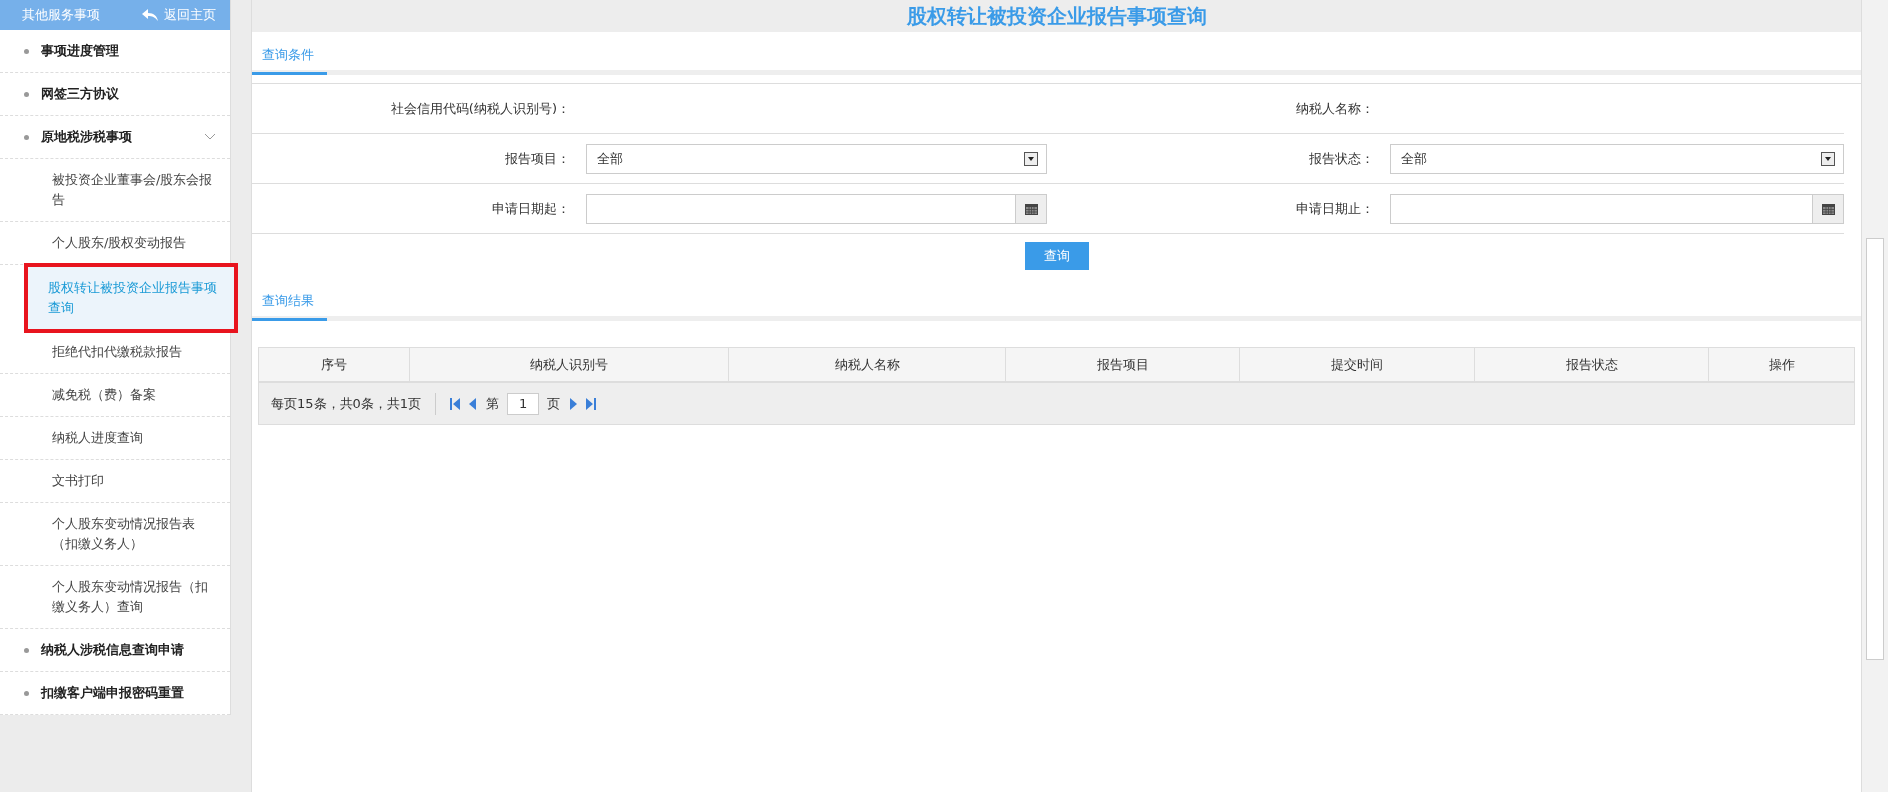 The height and width of the screenshot is (792, 1888). Describe the element at coordinates (573, 403) in the screenshot. I see `next-page-icon` at that location.